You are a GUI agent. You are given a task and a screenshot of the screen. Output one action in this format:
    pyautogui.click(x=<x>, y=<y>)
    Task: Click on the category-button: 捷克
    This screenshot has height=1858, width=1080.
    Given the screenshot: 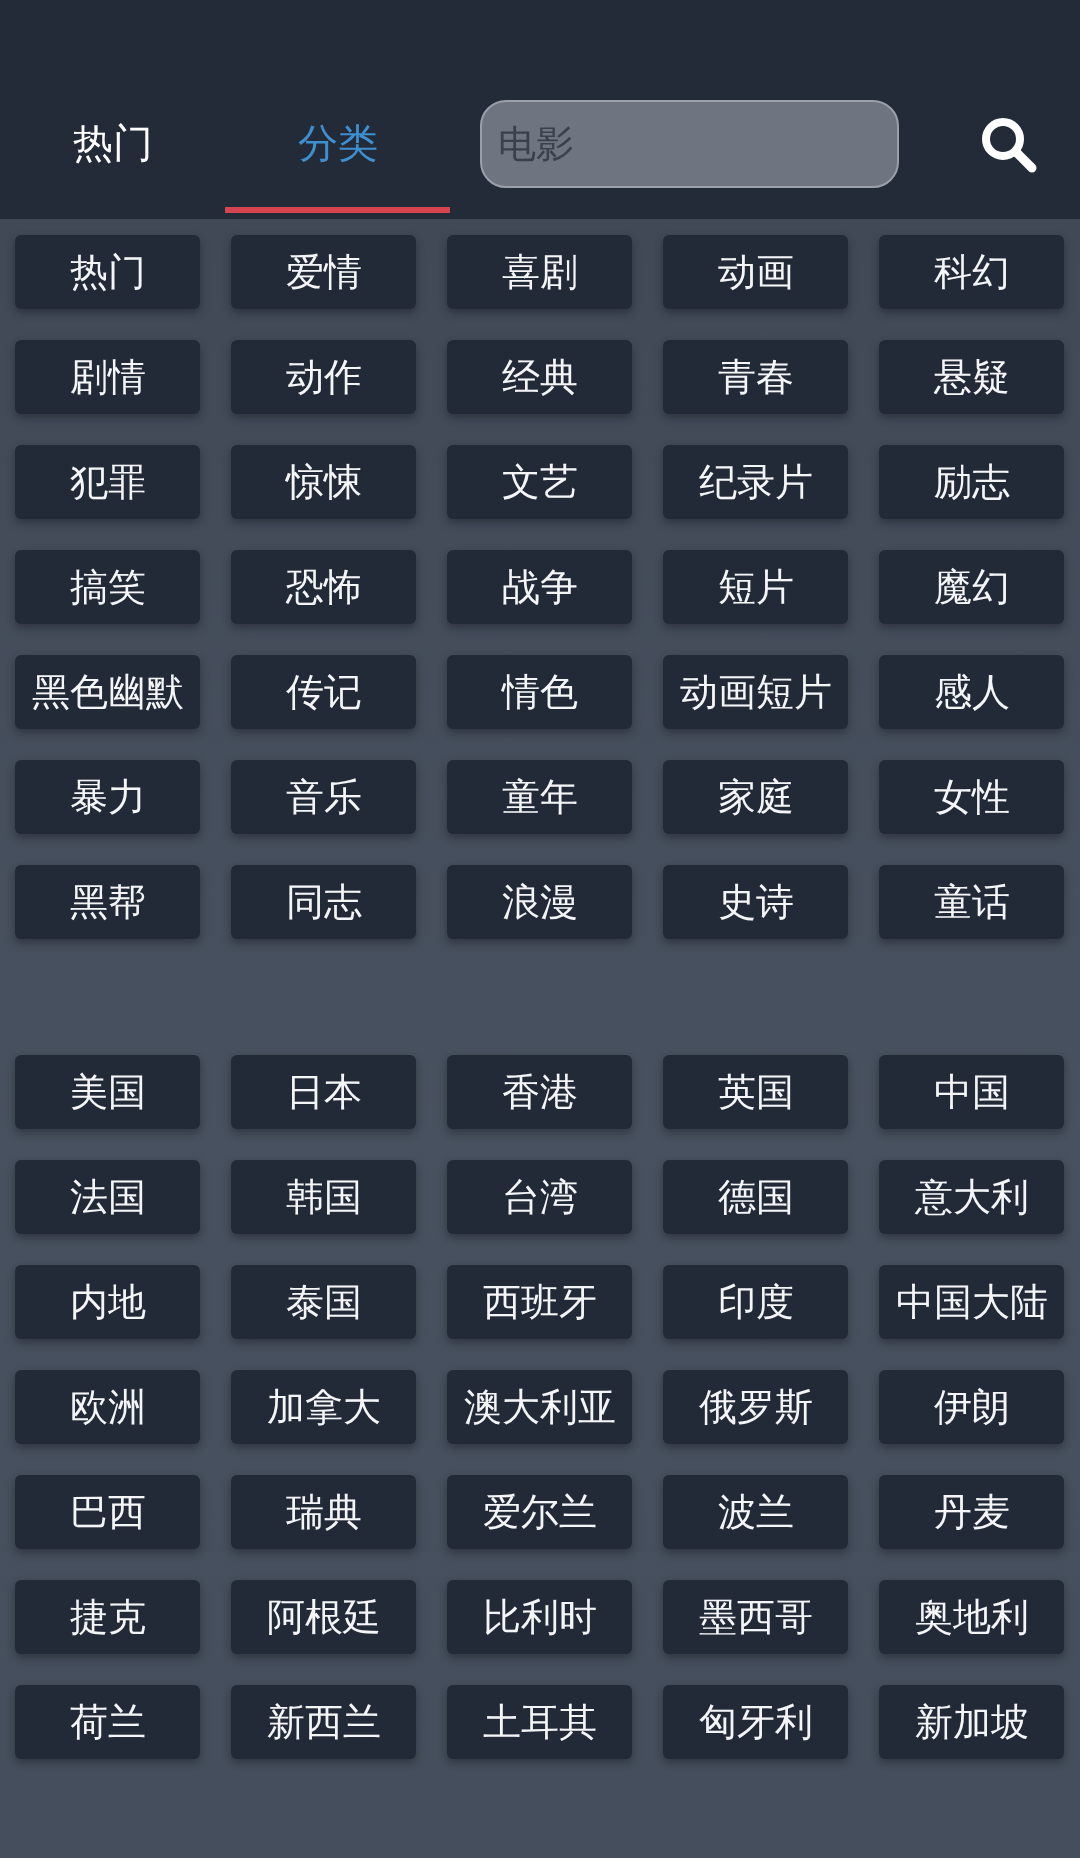 What is the action you would take?
    pyautogui.click(x=107, y=1617)
    